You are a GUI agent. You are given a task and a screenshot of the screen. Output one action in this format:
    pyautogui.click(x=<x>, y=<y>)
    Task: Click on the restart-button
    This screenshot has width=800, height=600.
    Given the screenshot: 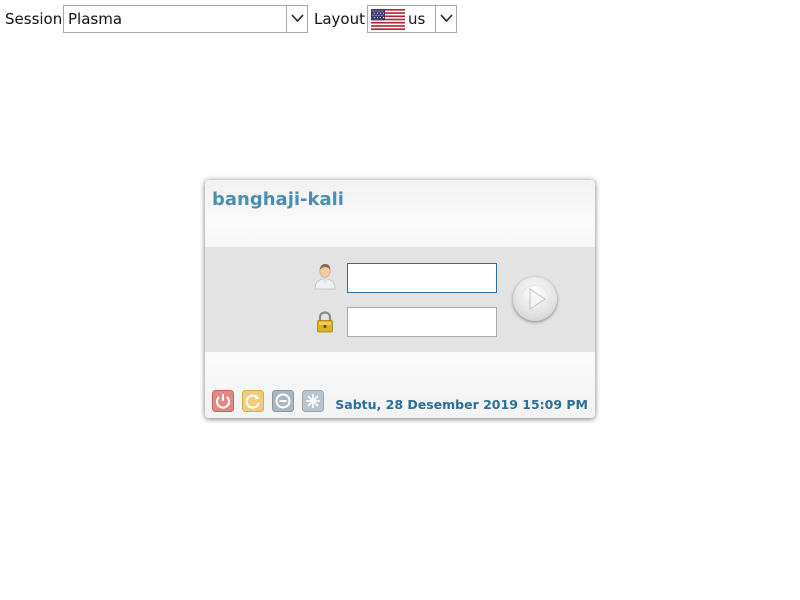 What is the action you would take?
    pyautogui.click(x=253, y=401)
    